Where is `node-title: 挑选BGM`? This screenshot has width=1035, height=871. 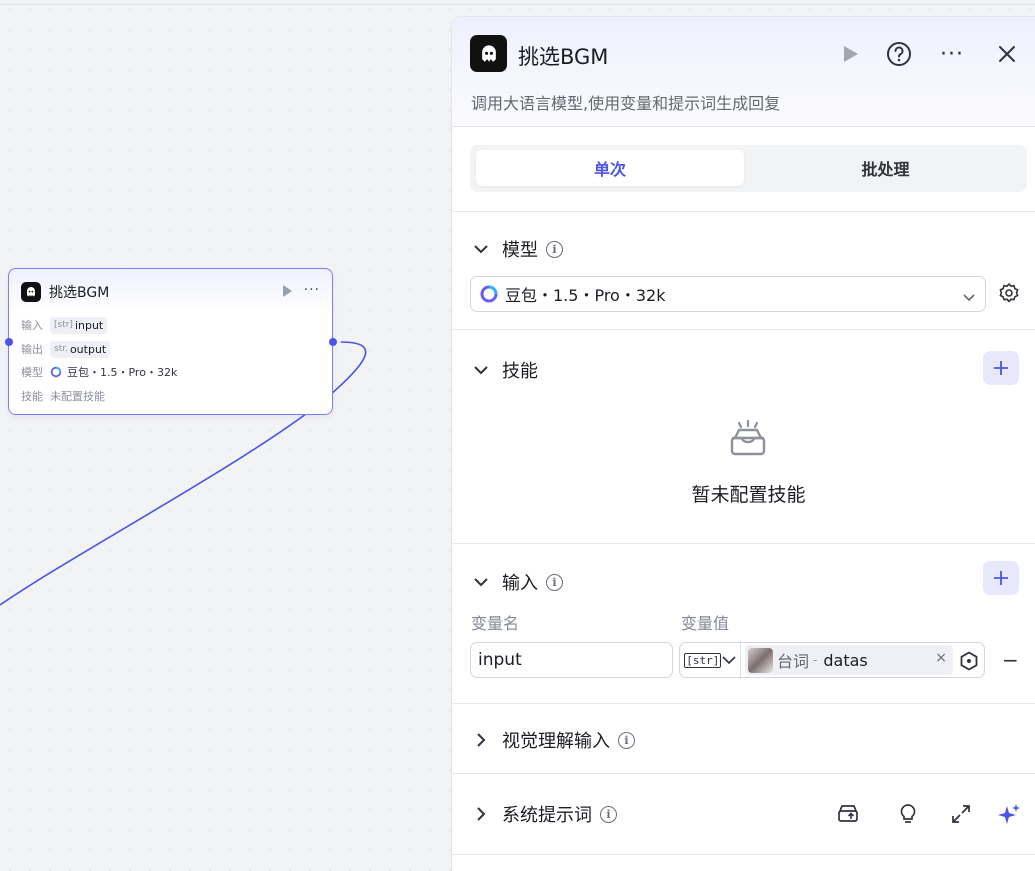
node-title: 挑选BGM is located at coordinates (79, 293).